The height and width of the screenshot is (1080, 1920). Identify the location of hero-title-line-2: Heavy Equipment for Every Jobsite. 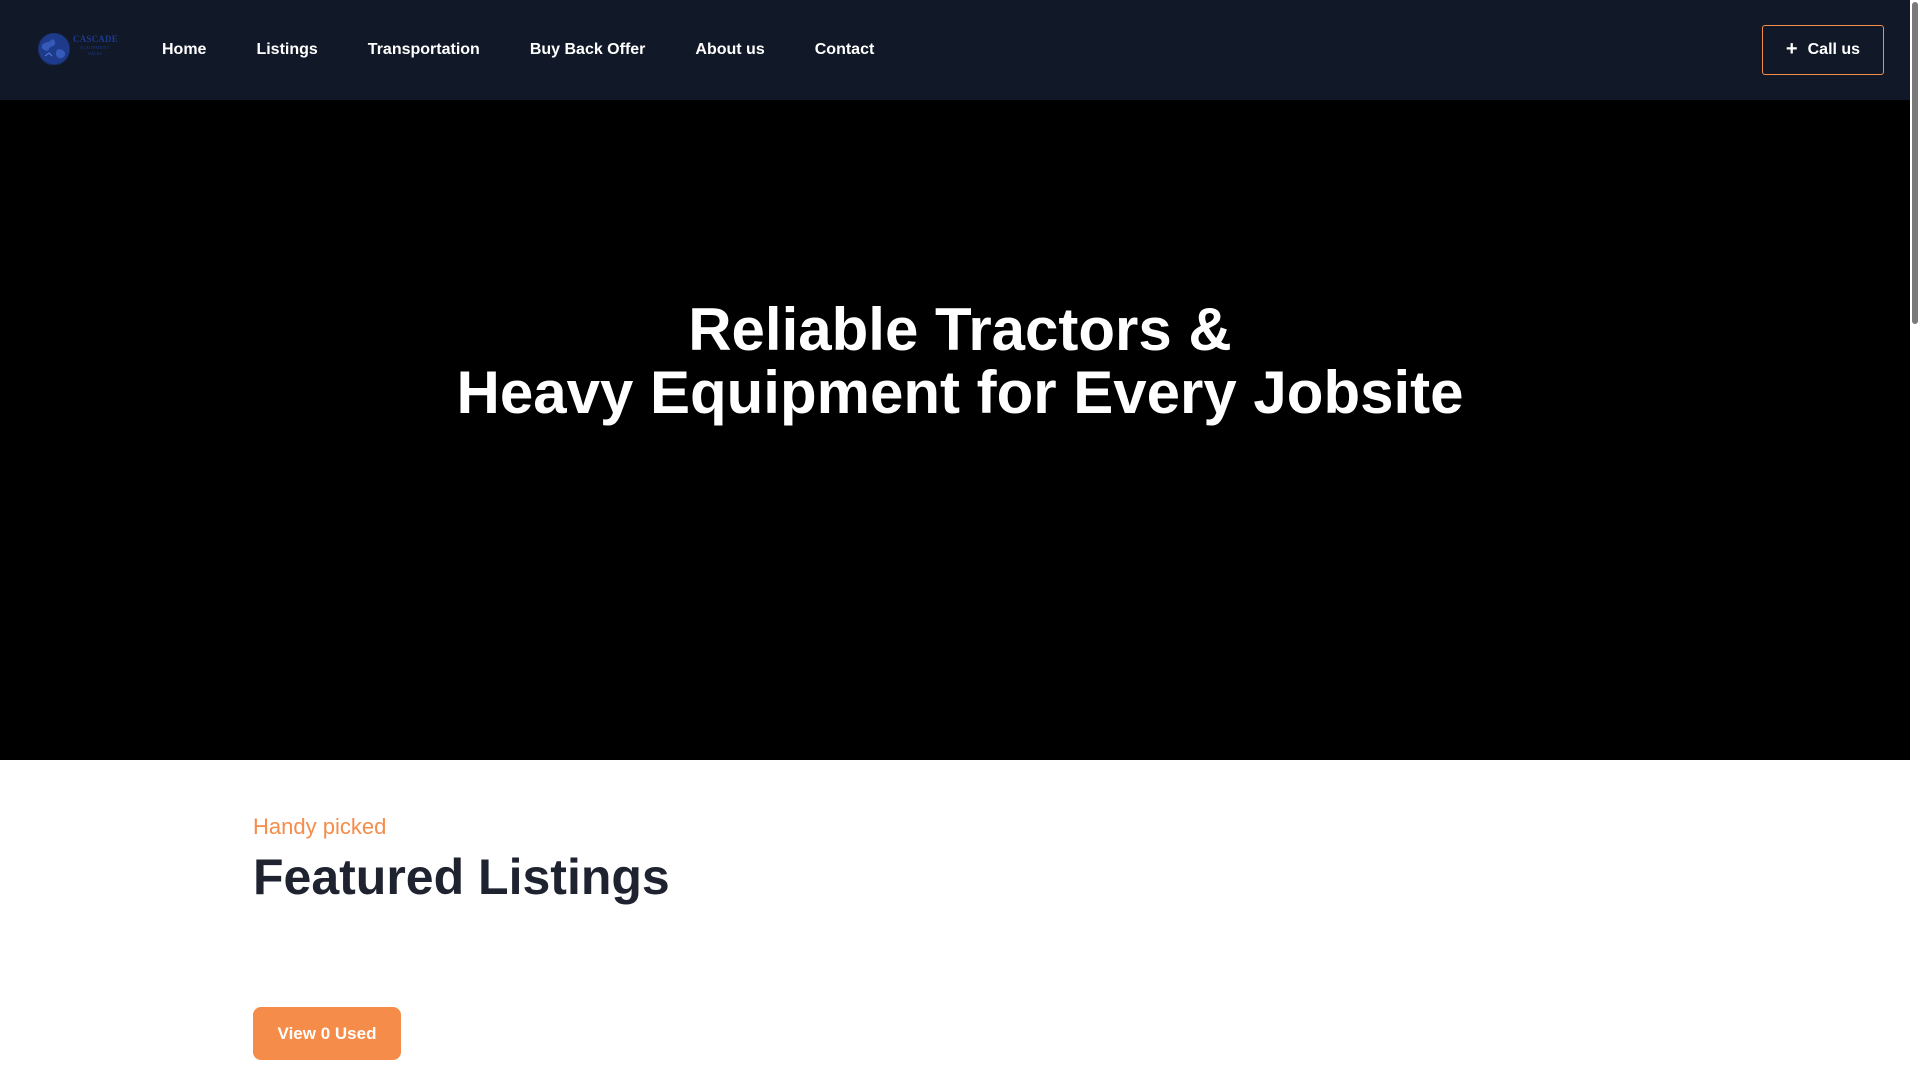
(960, 392).